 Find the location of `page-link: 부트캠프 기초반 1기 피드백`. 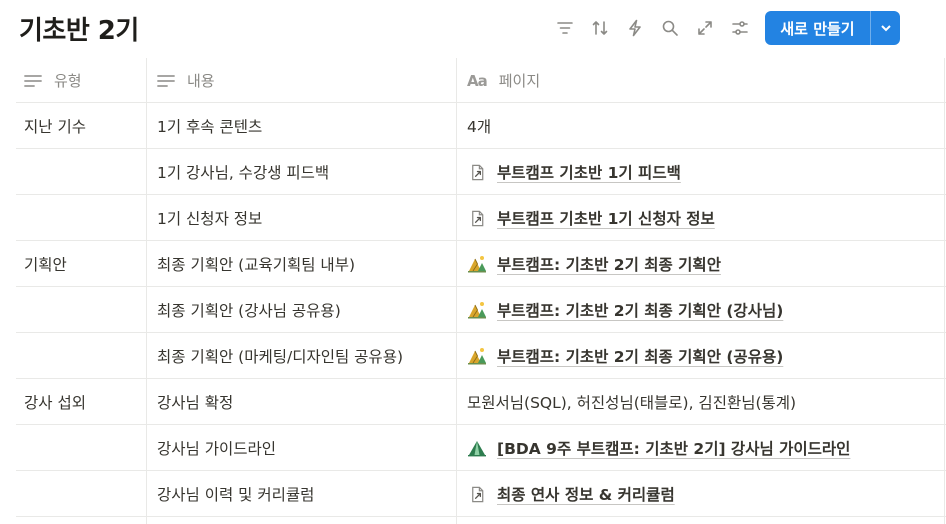

page-link: 부트캠프 기초반 1기 피드백 is located at coordinates (574, 172).